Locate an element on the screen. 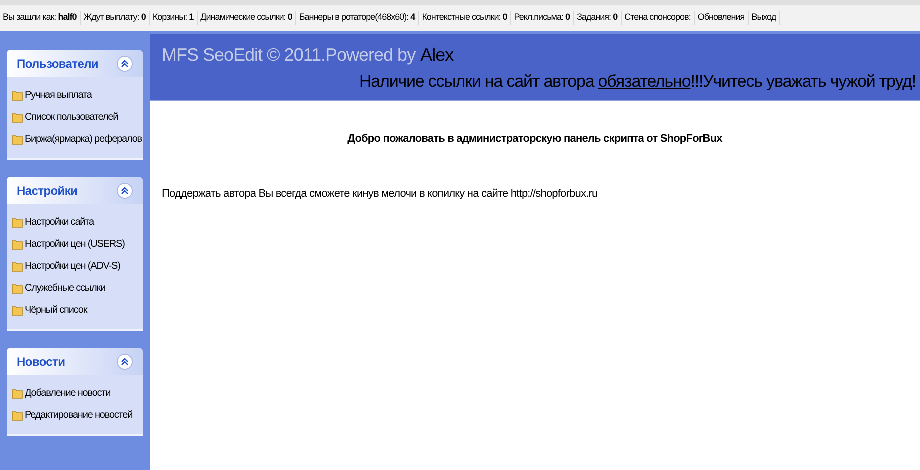 The image size is (920, 470). sidebar-link: Настройки цен (USERS) is located at coordinates (68, 244).